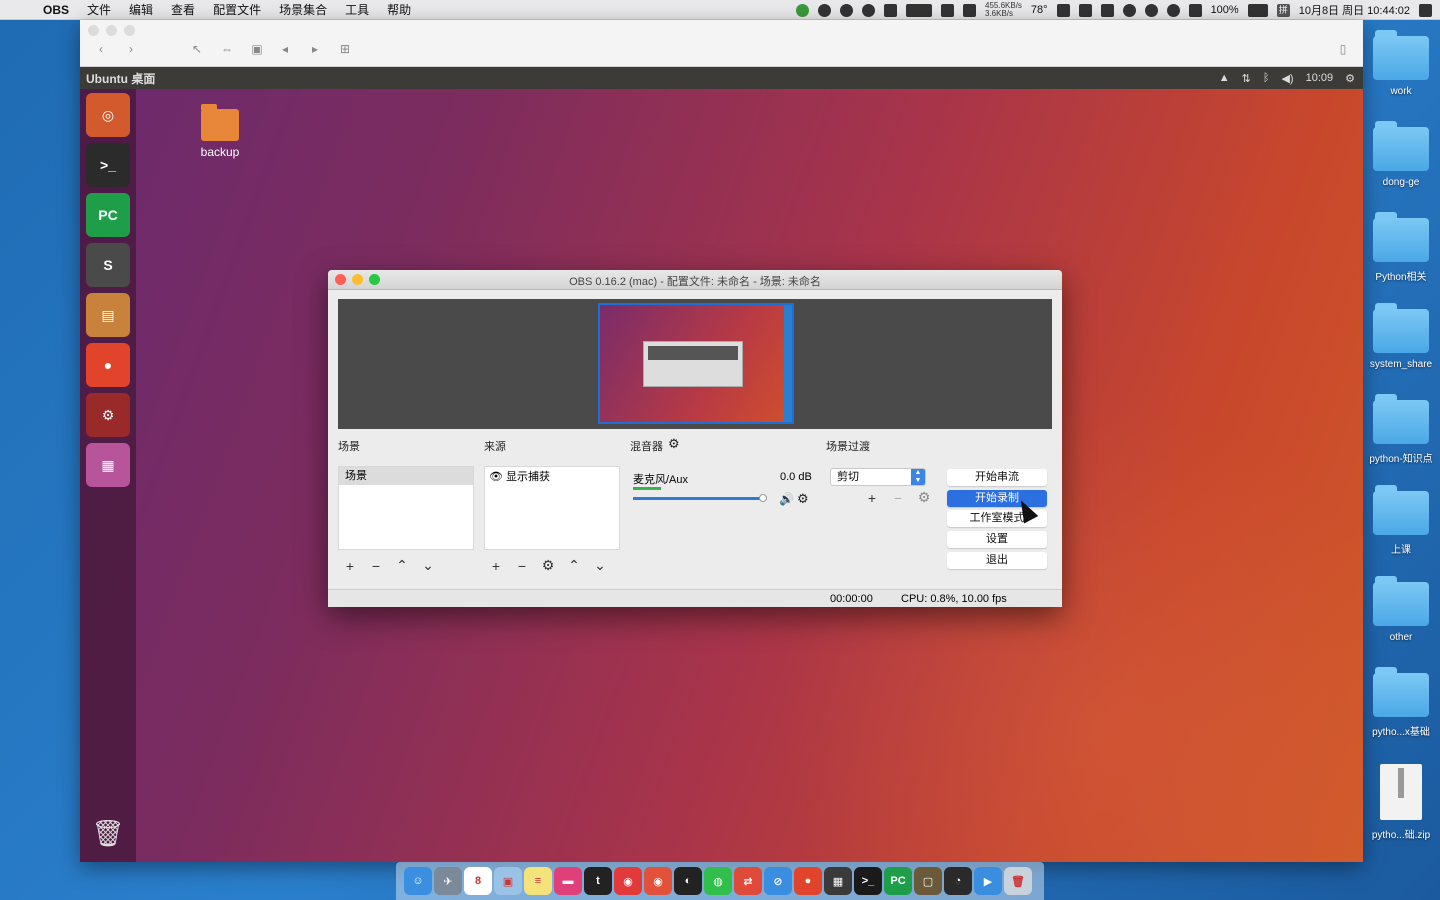  What do you see at coordinates (108, 265) in the screenshot?
I see `launcher-sublime-icon: S` at bounding box center [108, 265].